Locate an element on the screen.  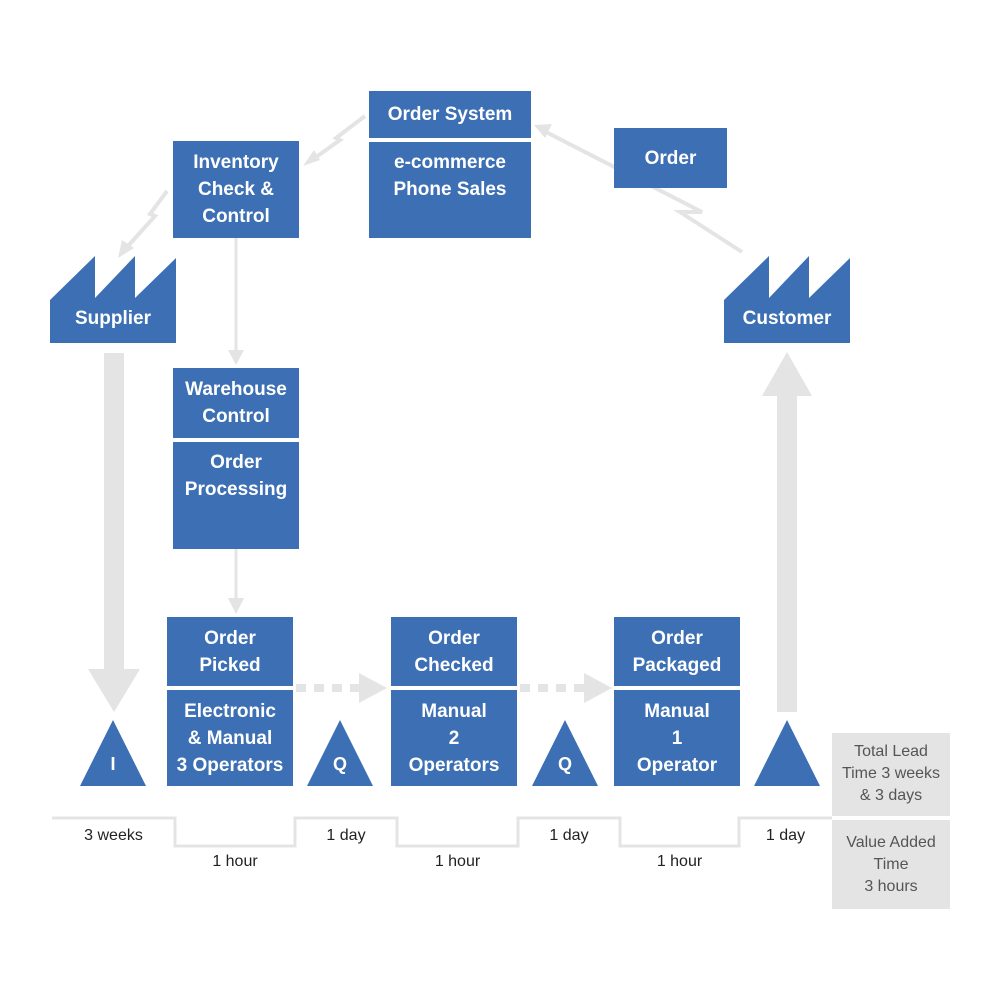
value-added-line: 3 hours is located at coordinates (891, 886).